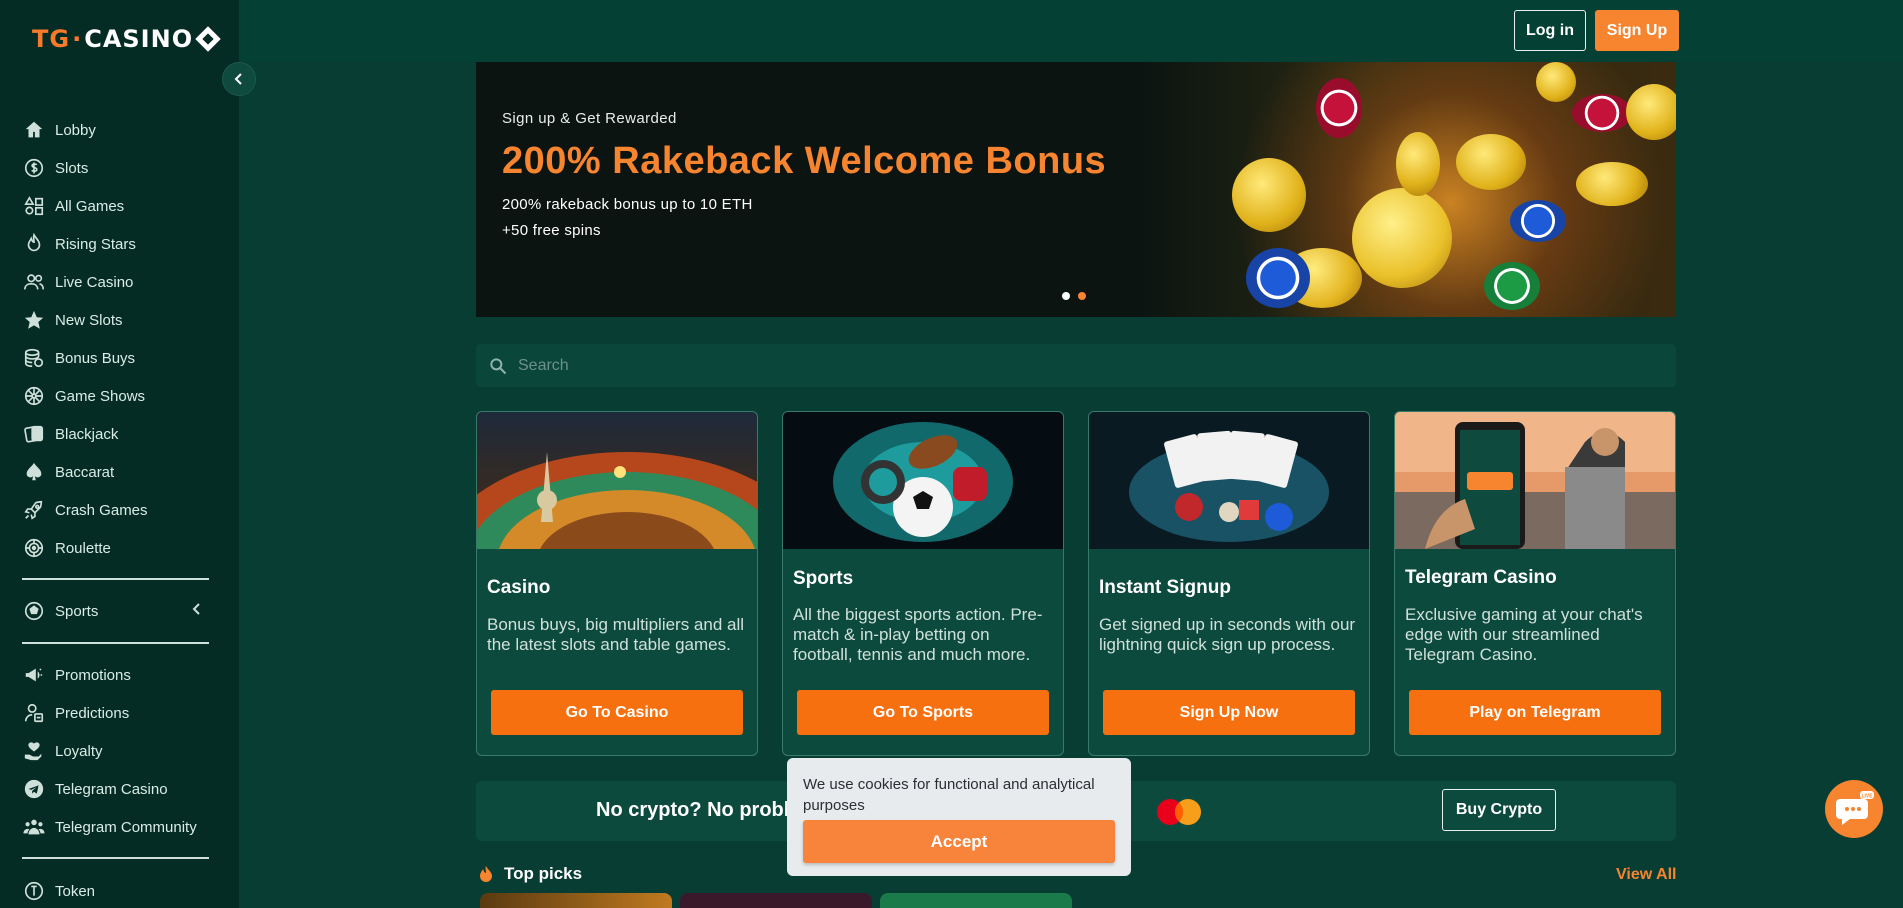  What do you see at coordinates (100, 396) in the screenshot?
I see `sidebar-item-label: Game Shows` at bounding box center [100, 396].